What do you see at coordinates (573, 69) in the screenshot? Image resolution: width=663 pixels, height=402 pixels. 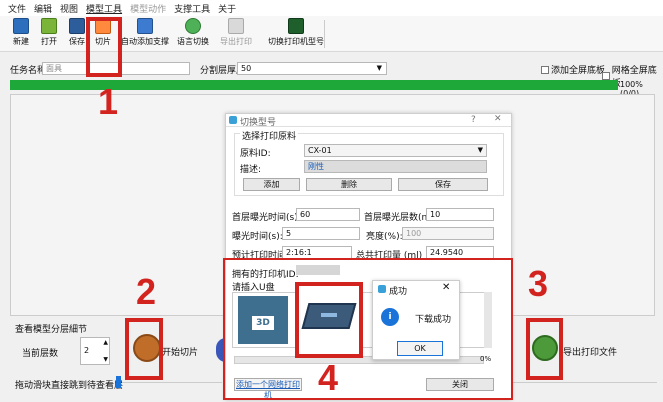 I see `add-full-bottom-checkbox: 添加全屏底板` at bounding box center [573, 69].